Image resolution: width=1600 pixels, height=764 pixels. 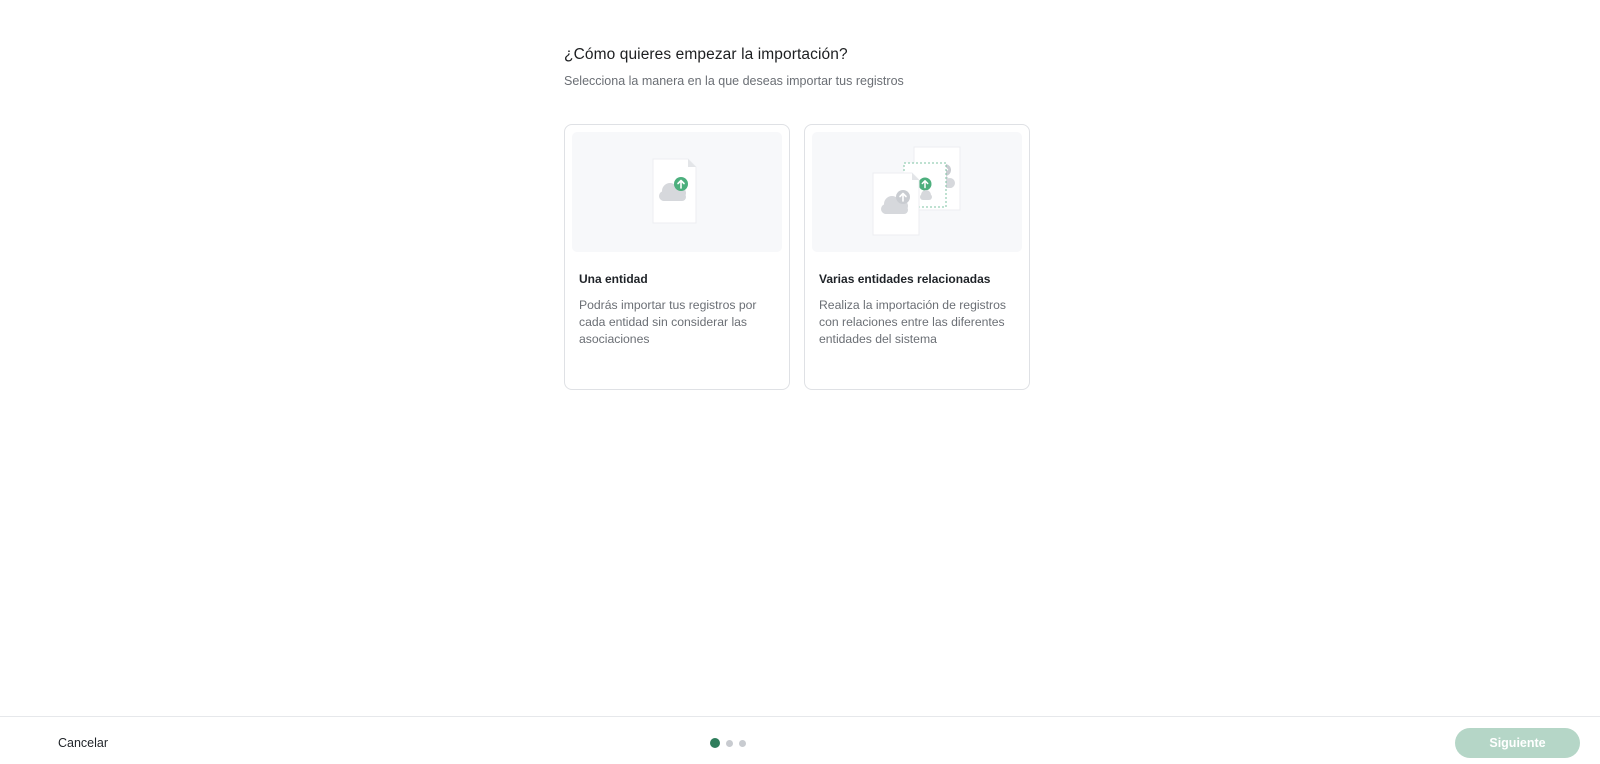 I want to click on step-dot-active, so click(x=715, y=743).